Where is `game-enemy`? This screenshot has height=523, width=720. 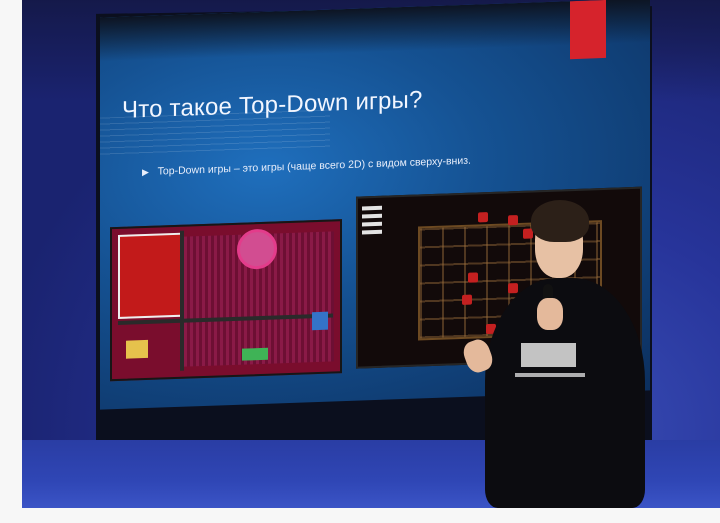
game-enemy is located at coordinates (467, 299).